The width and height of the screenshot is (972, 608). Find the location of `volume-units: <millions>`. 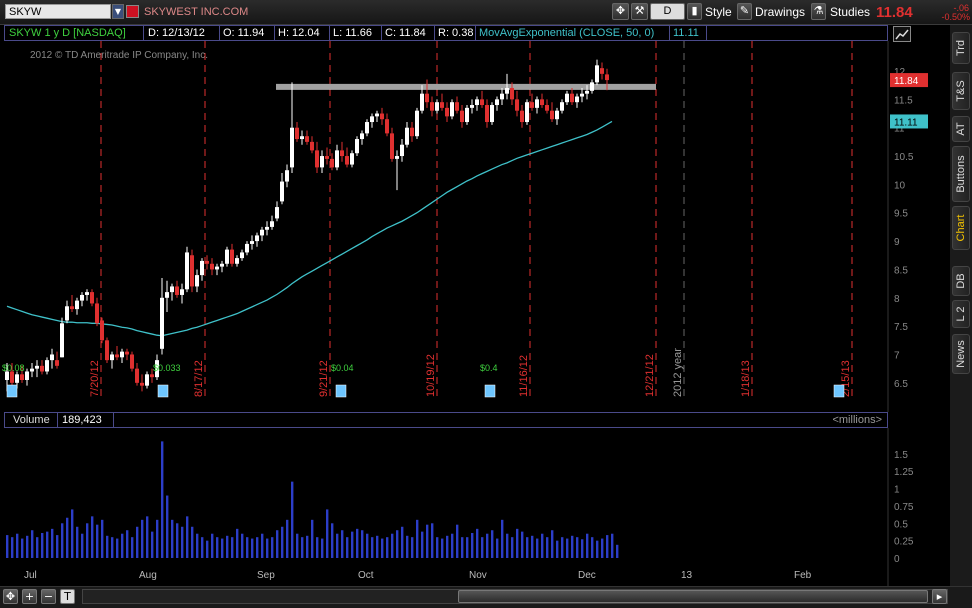

volume-units: <millions> is located at coordinates (857, 420).